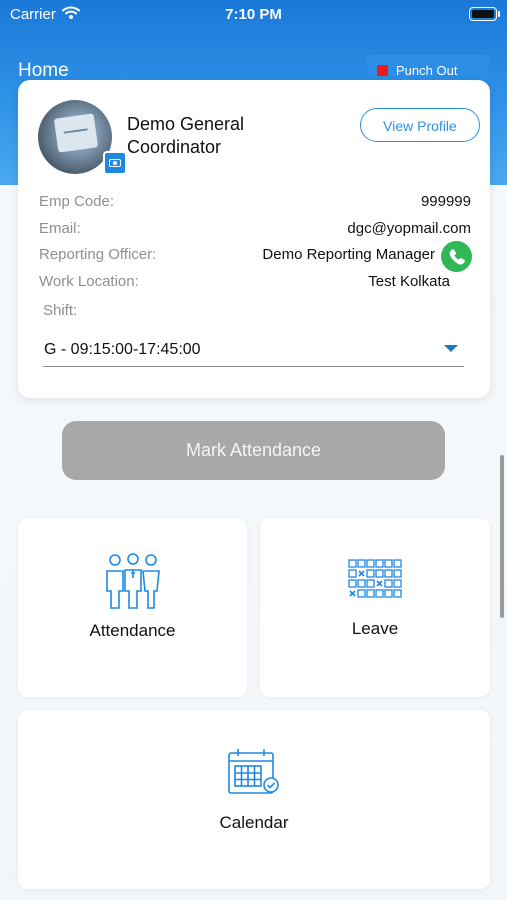 Image resolution: width=507 pixels, height=900 pixels. I want to click on emp-code-value: 999999, so click(445, 201).